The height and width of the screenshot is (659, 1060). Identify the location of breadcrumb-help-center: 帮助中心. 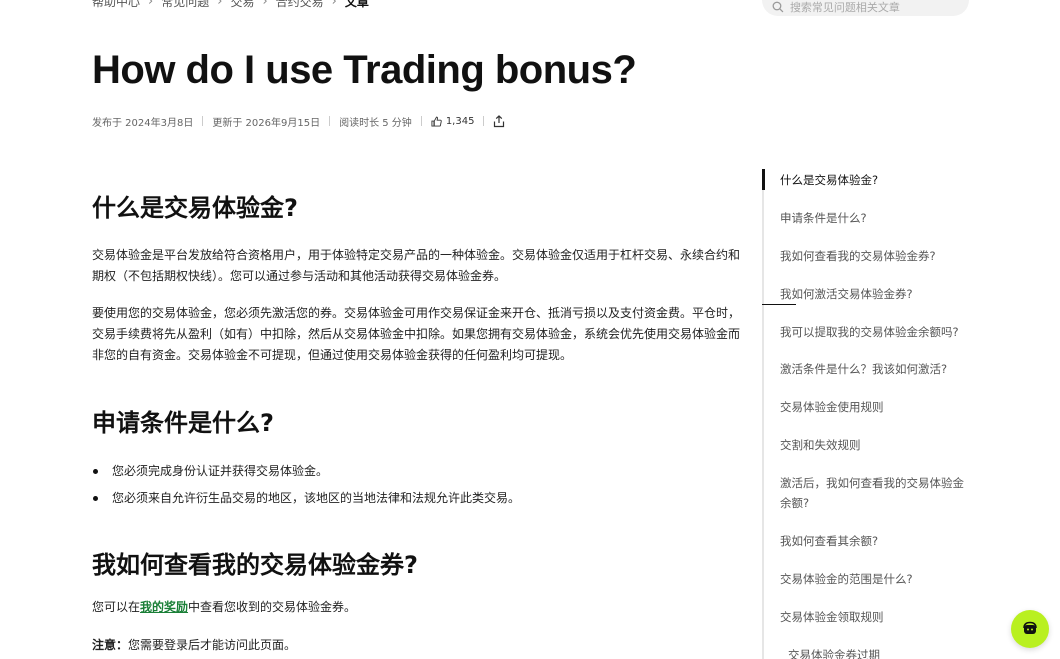
(116, 5).